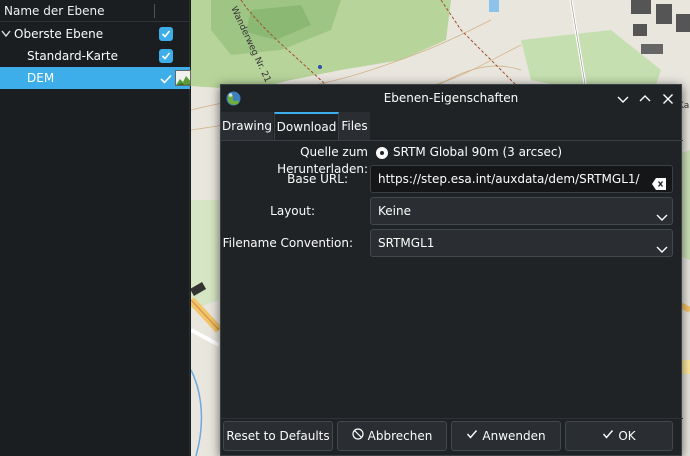  Describe the element at coordinates (659, 181) in the screenshot. I see `clear-text-icon` at that location.